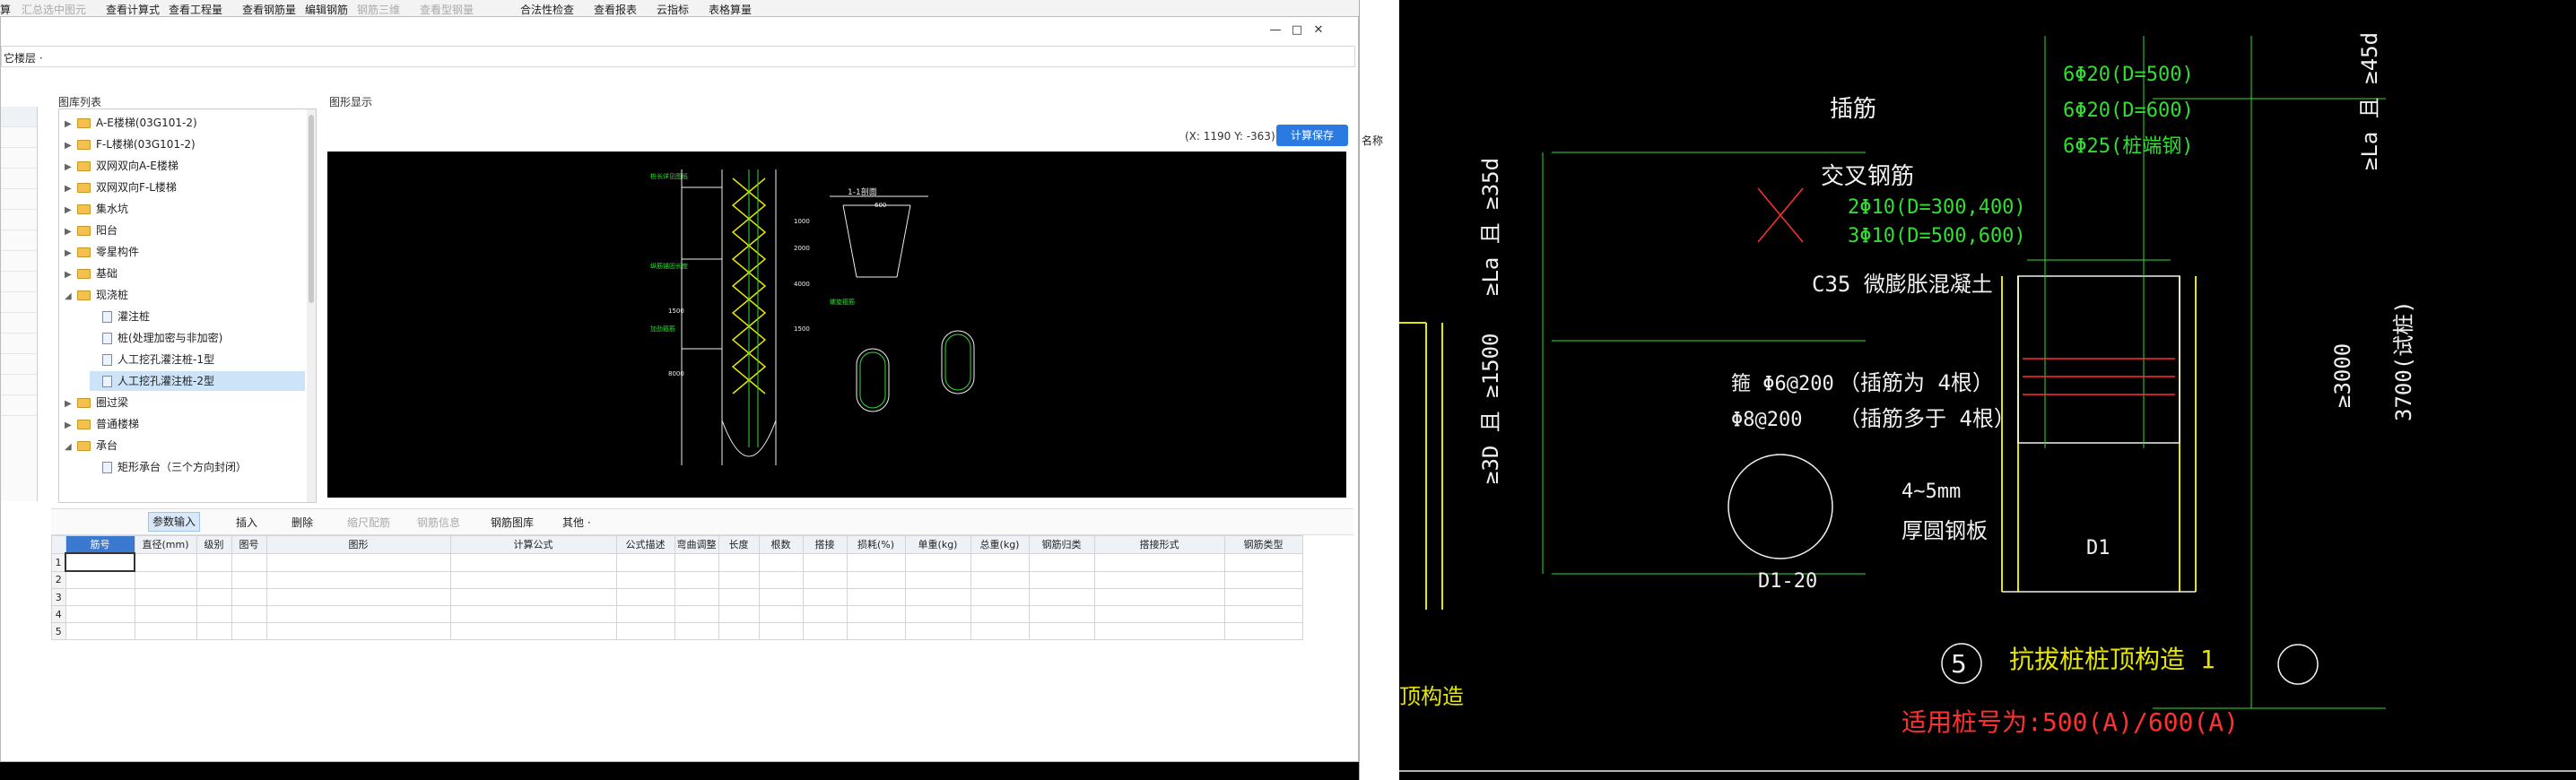 Image resolution: width=2576 pixels, height=780 pixels. What do you see at coordinates (533, 544) in the screenshot?
I see `grid-header: 计算公式` at bounding box center [533, 544].